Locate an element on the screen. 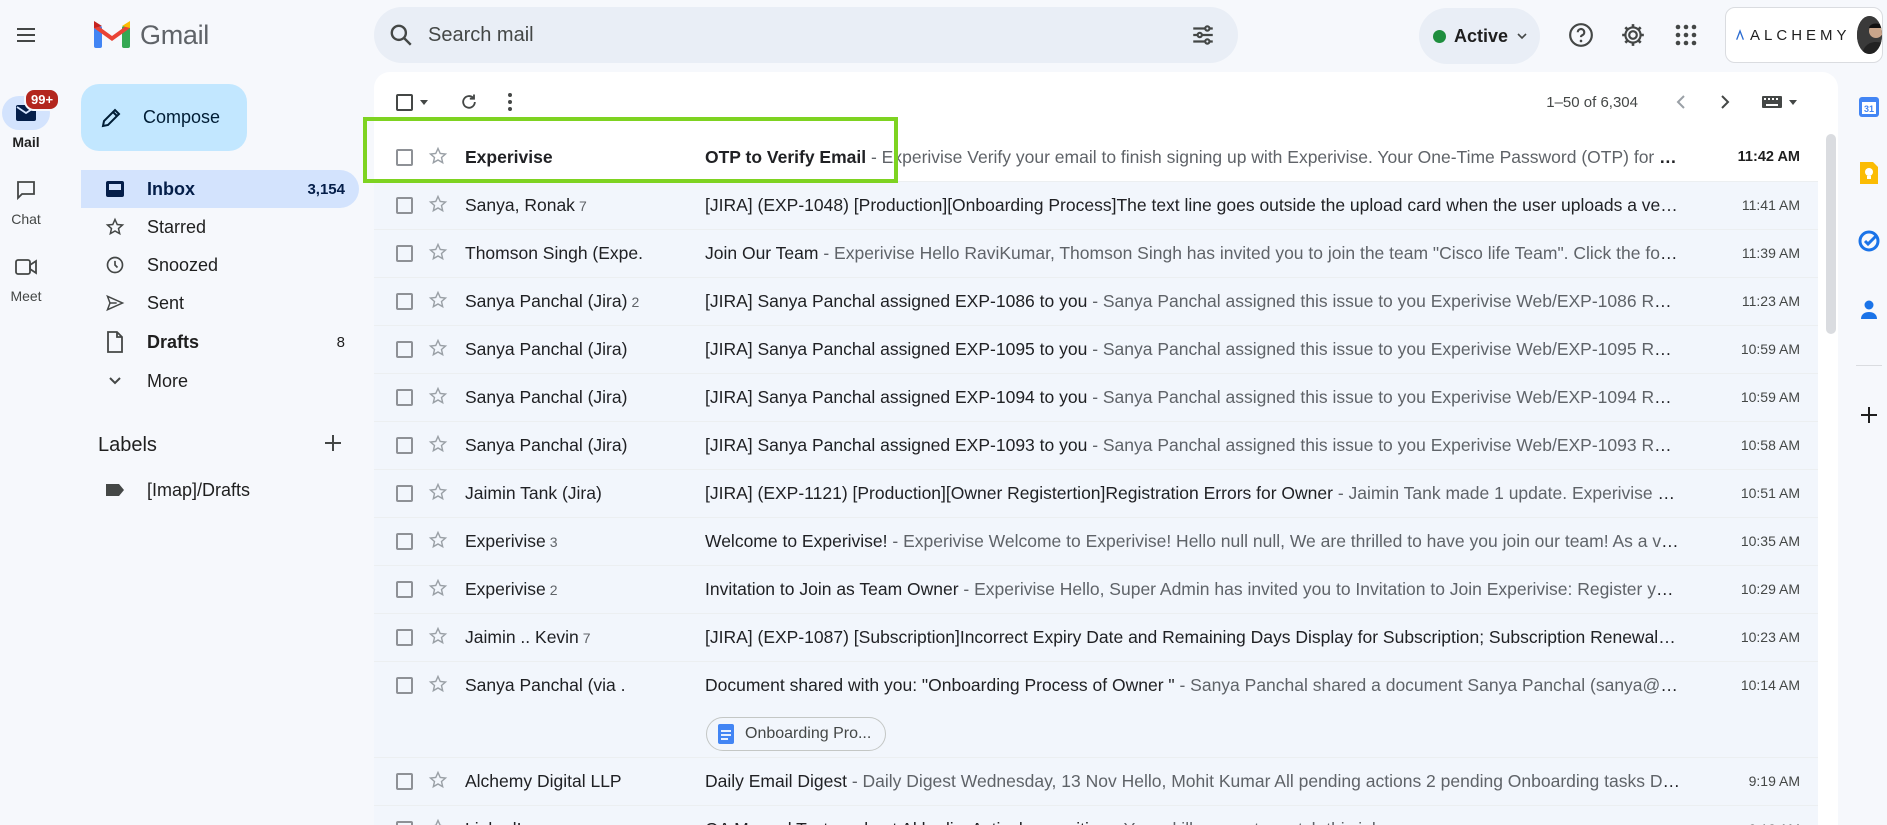 Image resolution: width=1887 pixels, height=825 pixels. apps-button is located at coordinates (1686, 35).